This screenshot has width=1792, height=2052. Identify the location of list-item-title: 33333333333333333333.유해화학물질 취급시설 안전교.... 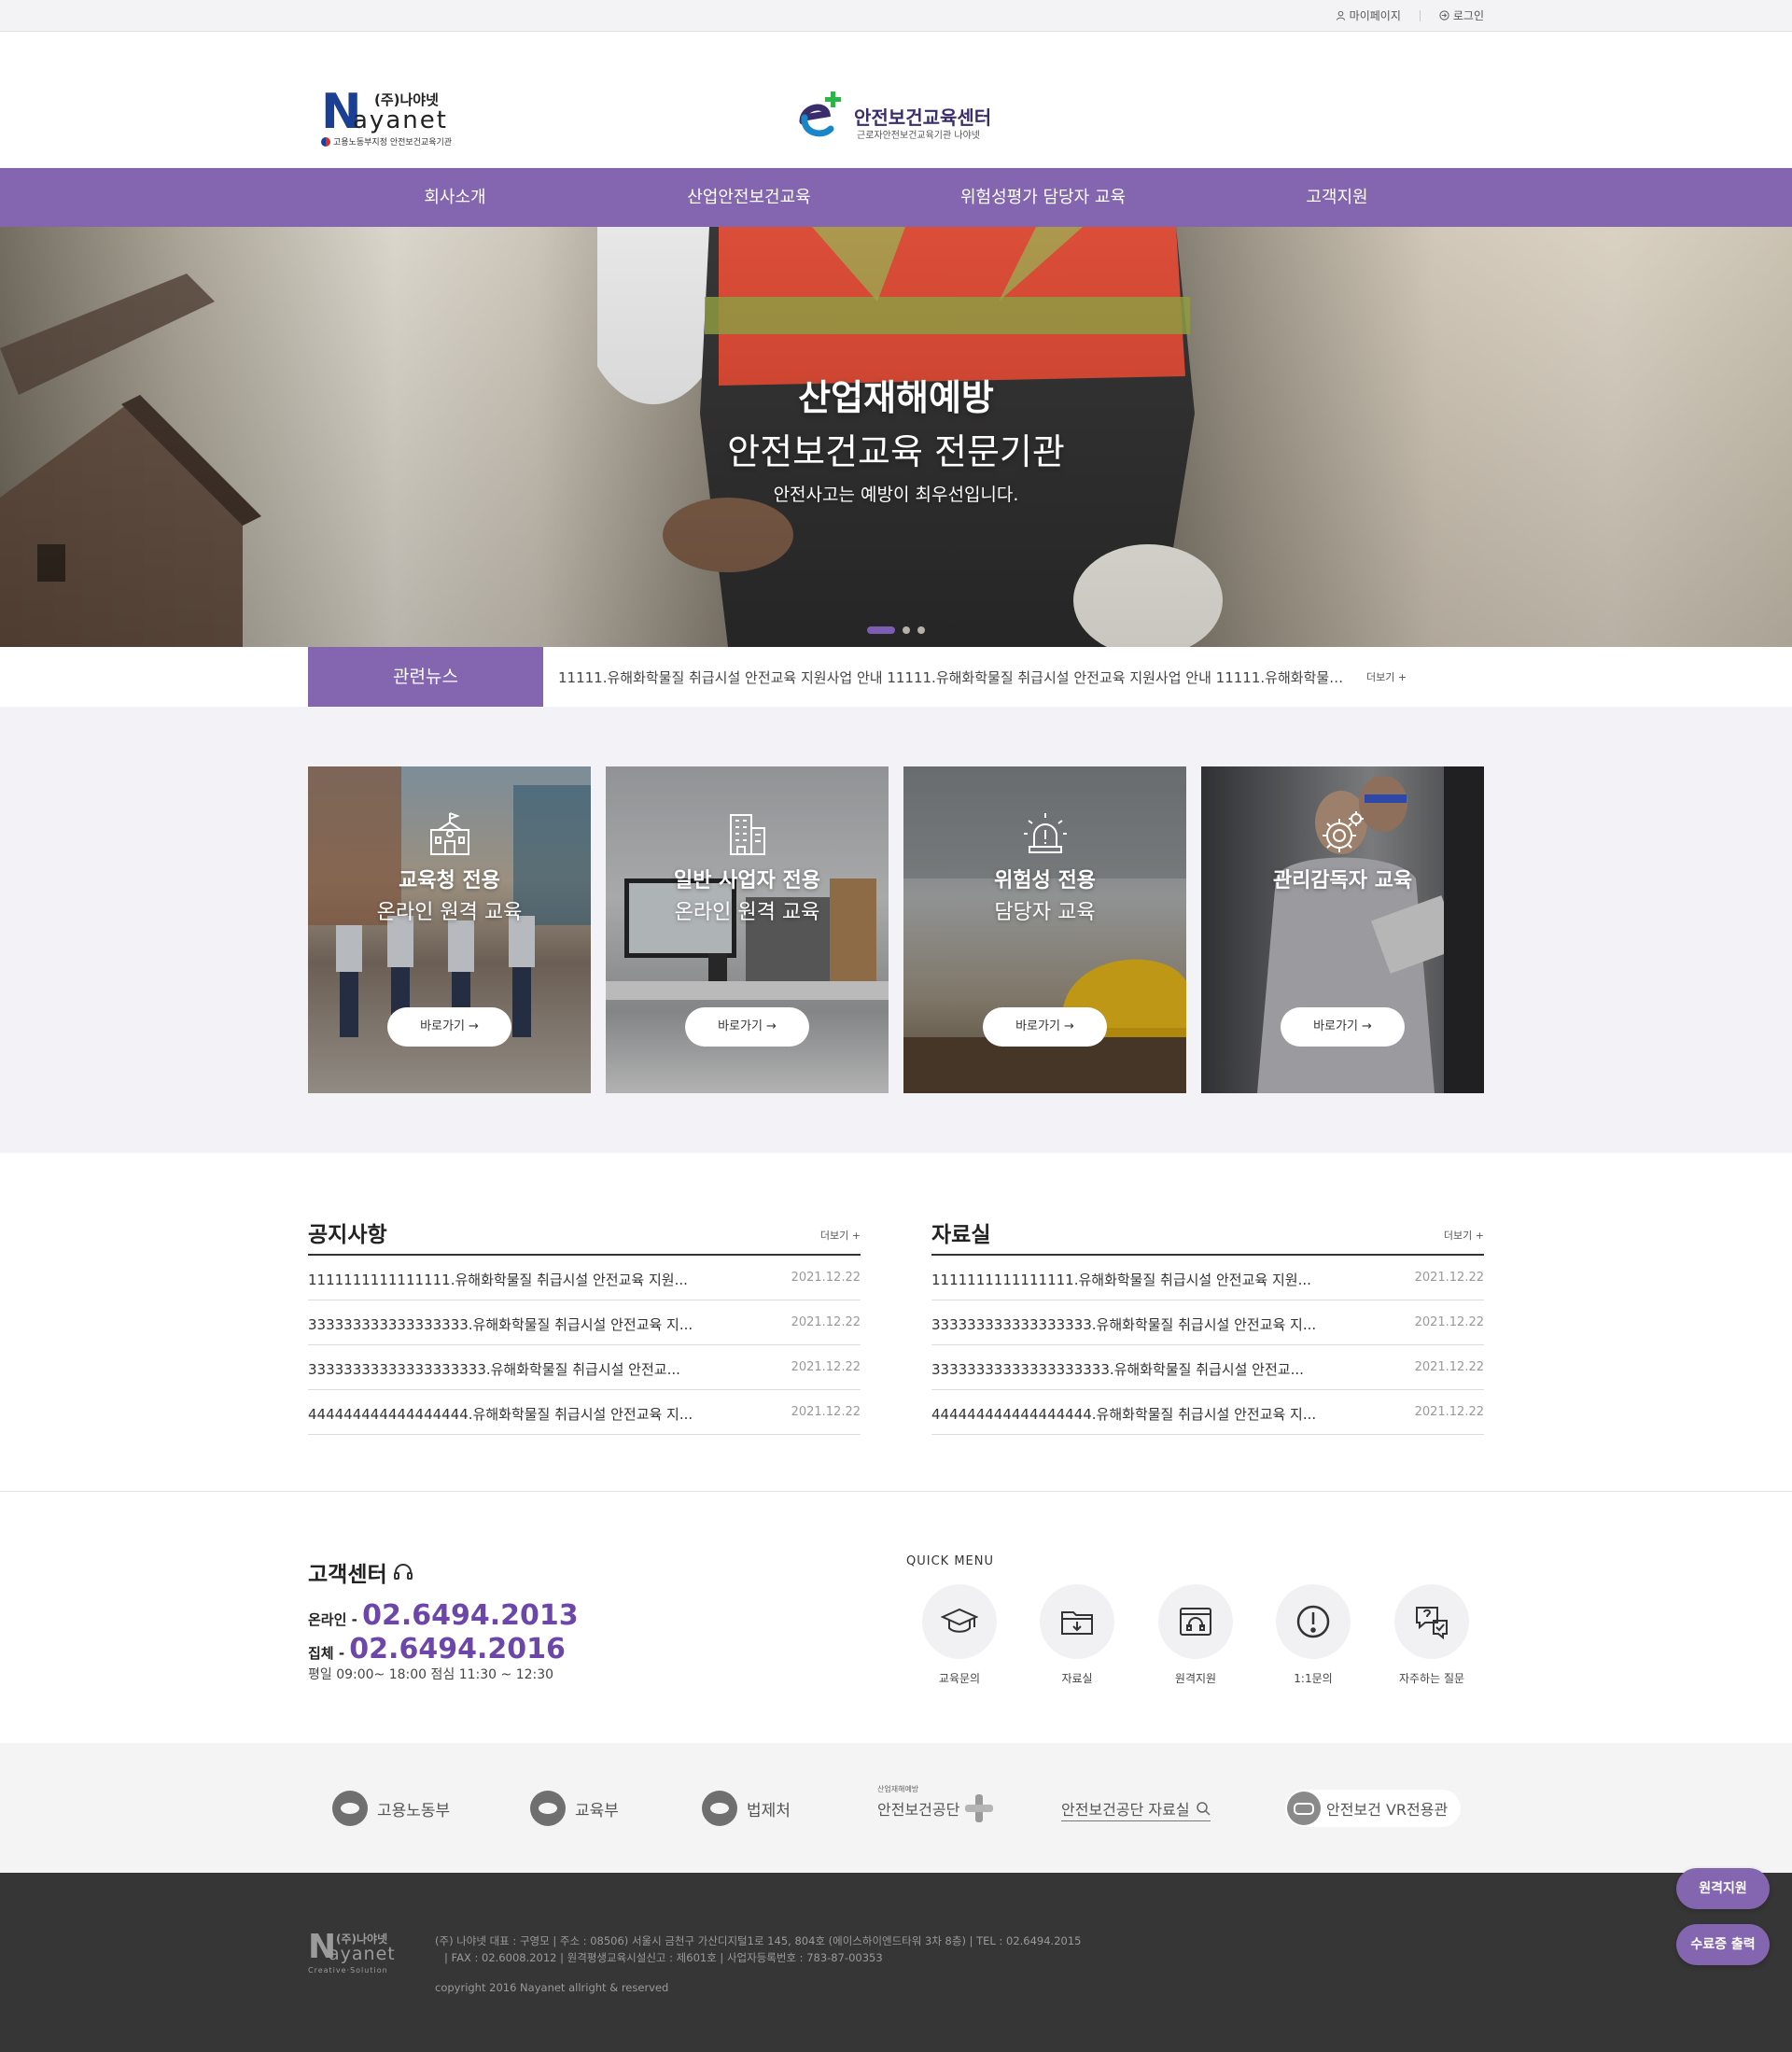
(494, 1369).